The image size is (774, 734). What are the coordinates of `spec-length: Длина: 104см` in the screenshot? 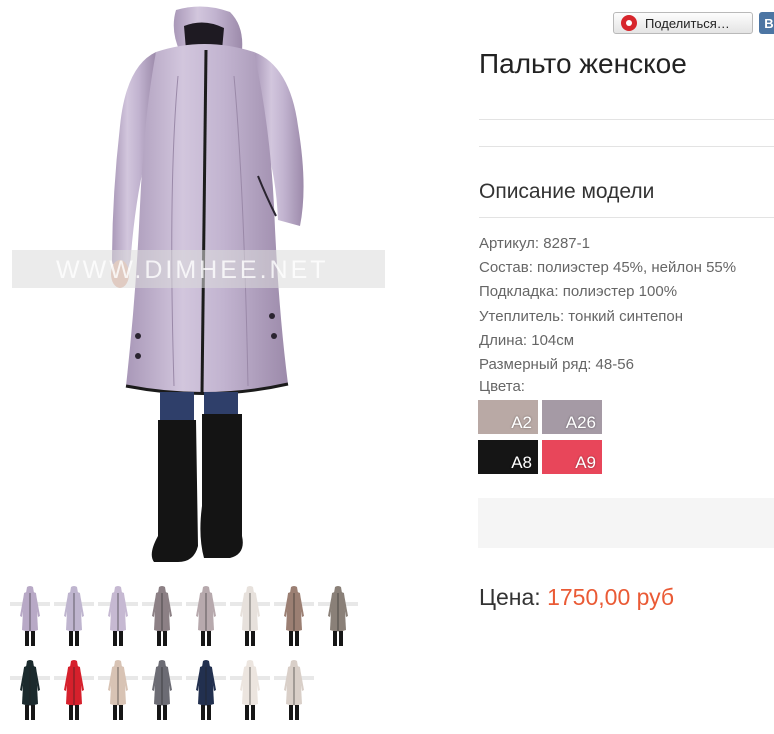 It's located at (527, 340).